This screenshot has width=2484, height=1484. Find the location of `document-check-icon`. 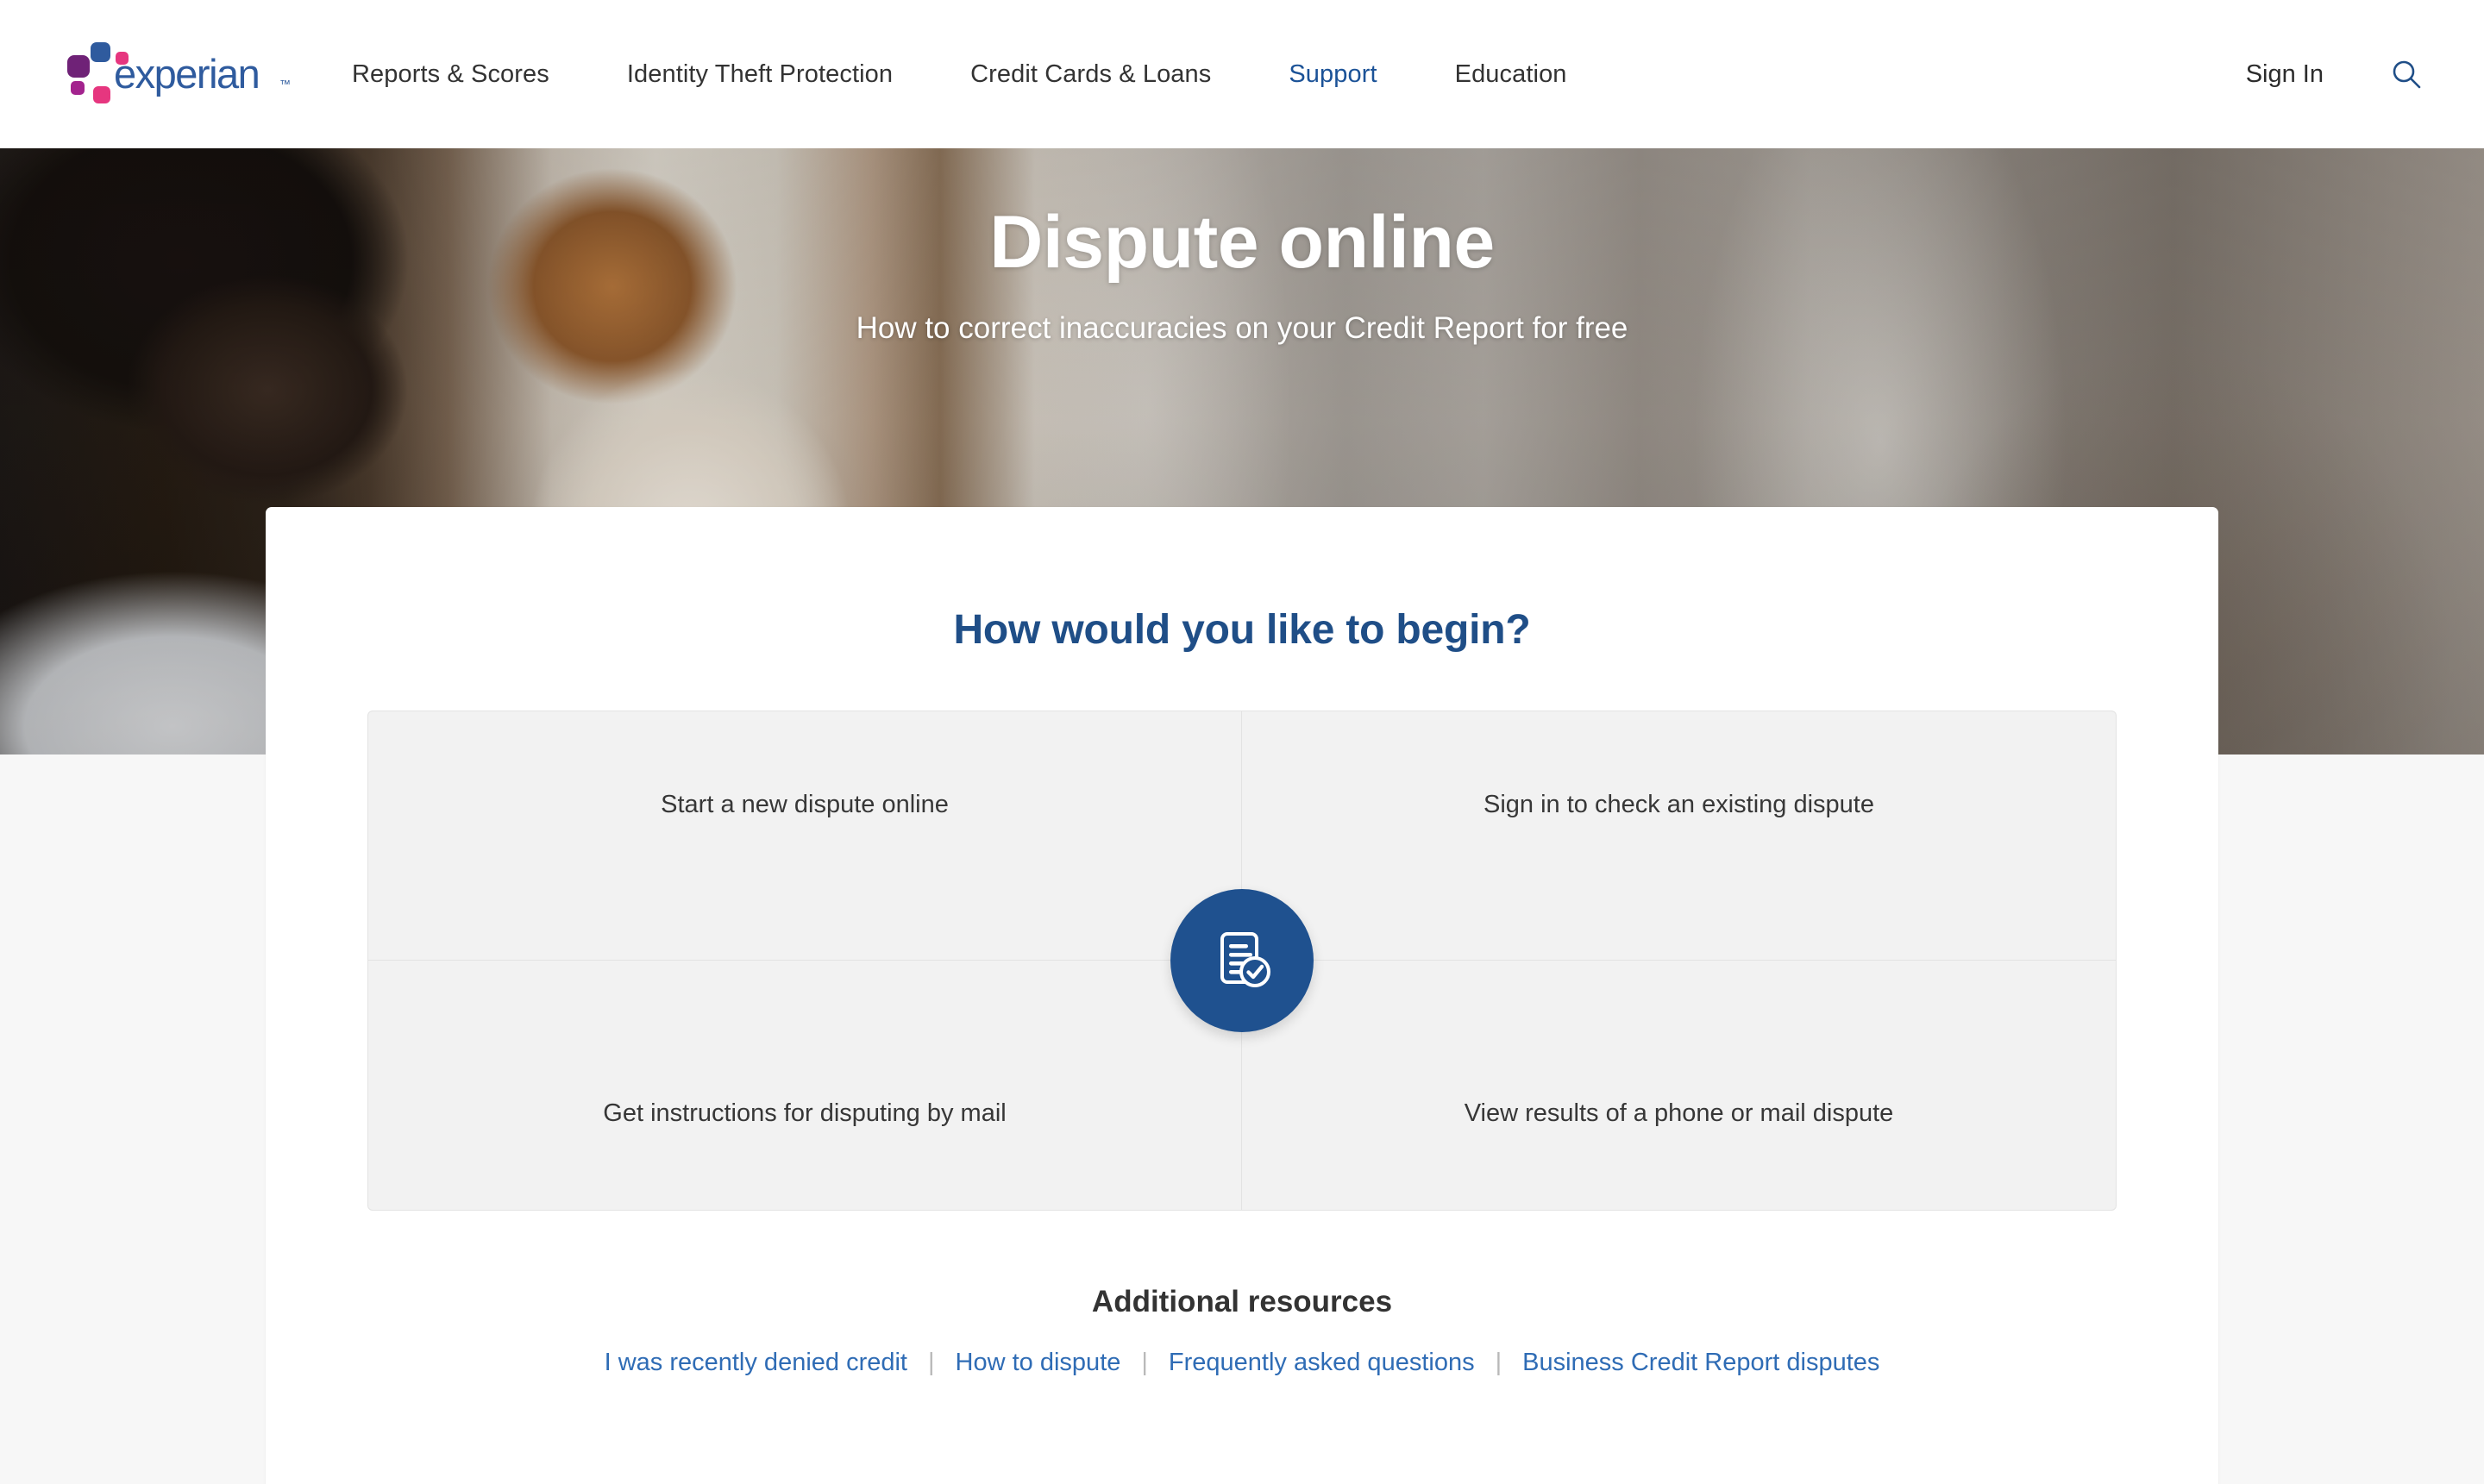

document-check-icon is located at coordinates (1245, 959).